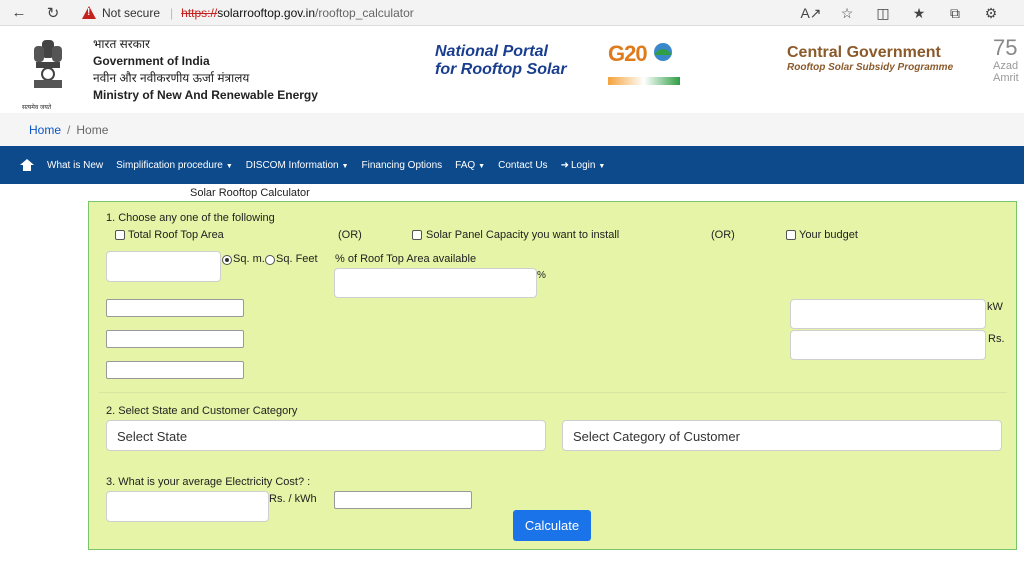 The width and height of the screenshot is (1024, 564). I want to click on nav-login: ➜ Login ▼, so click(583, 165).